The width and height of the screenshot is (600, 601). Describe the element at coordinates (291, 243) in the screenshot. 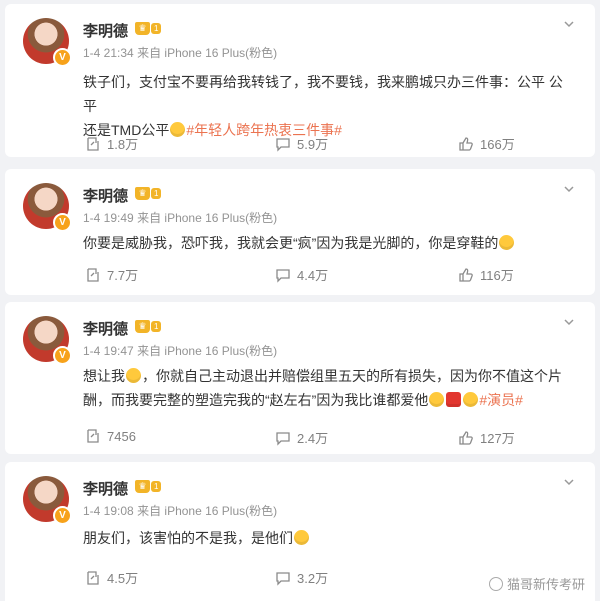

I see `post-text: 你要是威胁我，恐吓我，我就会更“疯”因为我是光脚的，你是穿鞋的` at that location.